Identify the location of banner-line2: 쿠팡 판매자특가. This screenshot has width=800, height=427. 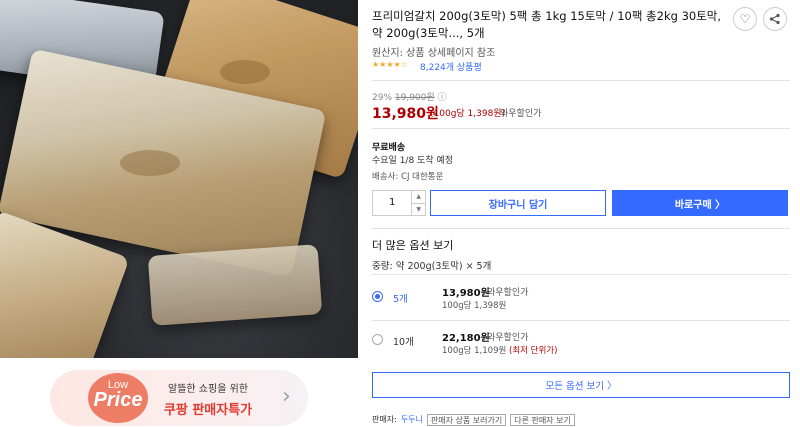
(208, 410).